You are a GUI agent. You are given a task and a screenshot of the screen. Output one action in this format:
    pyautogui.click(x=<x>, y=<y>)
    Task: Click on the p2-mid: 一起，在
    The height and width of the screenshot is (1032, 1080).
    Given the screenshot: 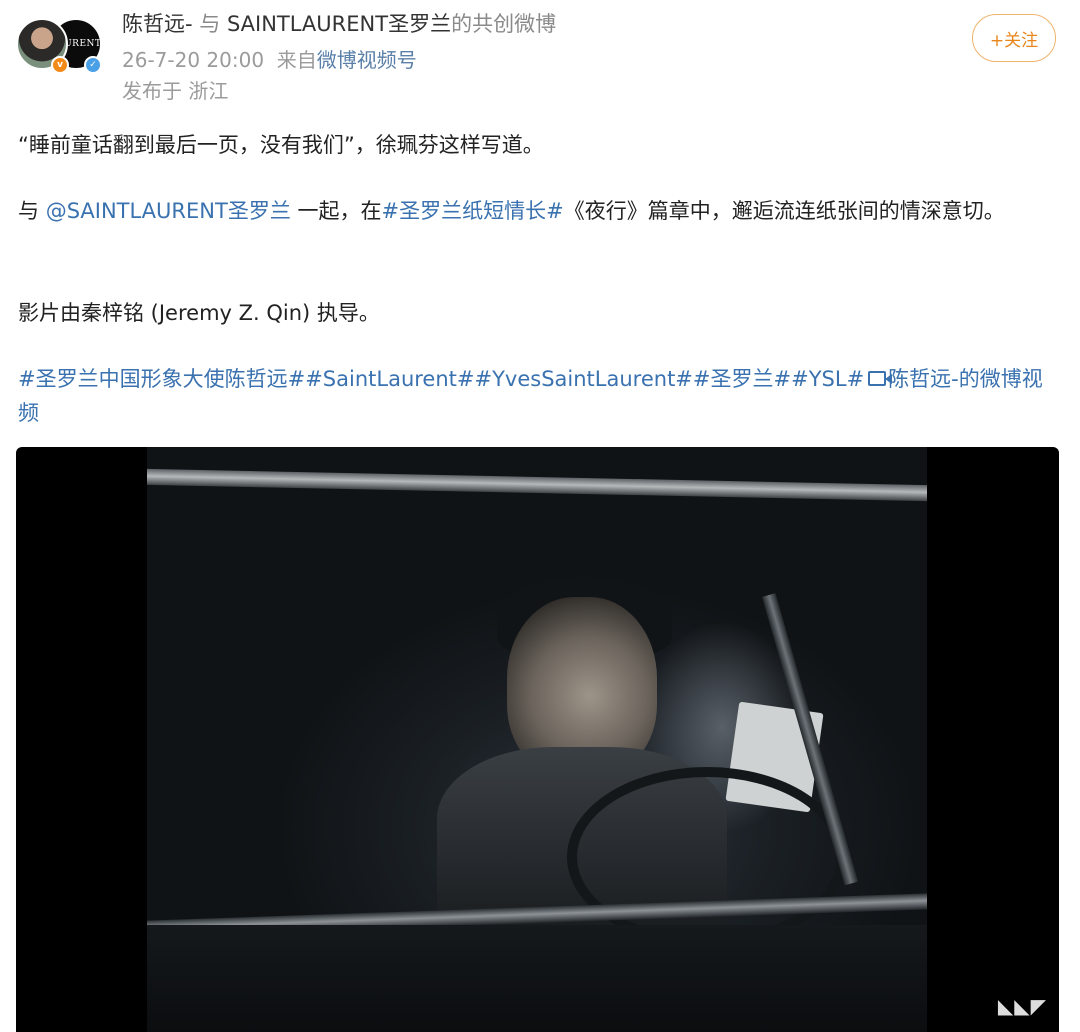 What is the action you would take?
    pyautogui.click(x=336, y=211)
    